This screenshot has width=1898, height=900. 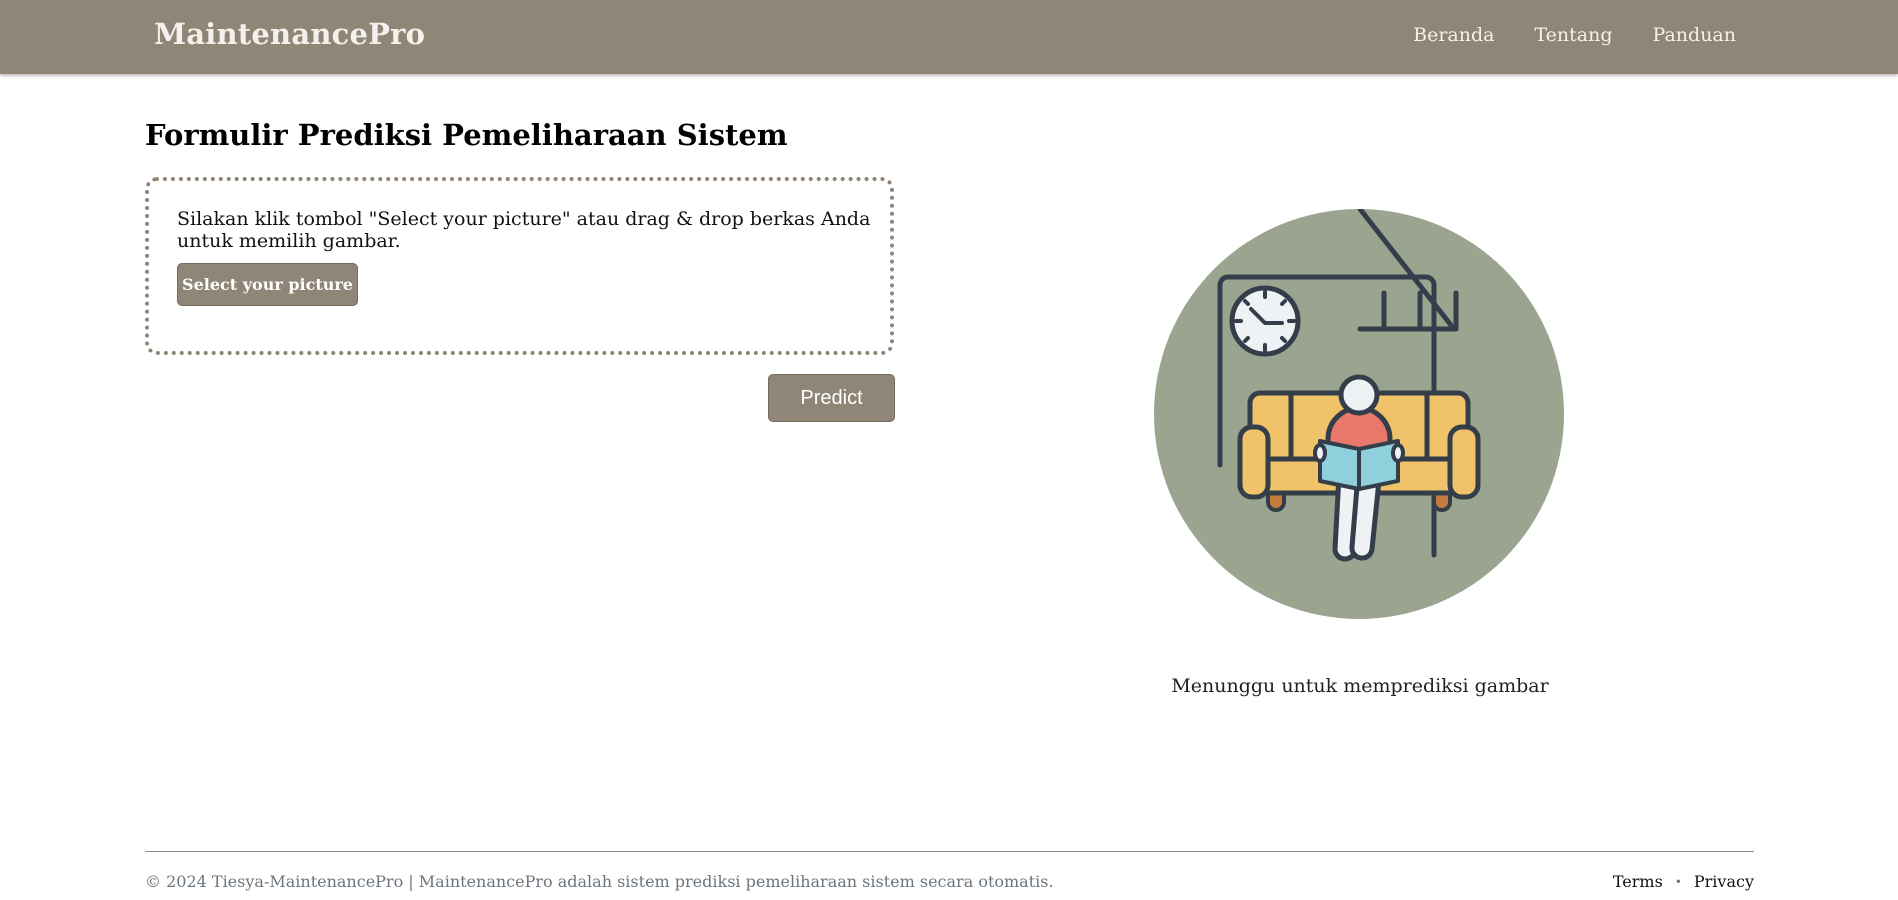 I want to click on prediction-status: Menunggu untuk memprediksi gambar, so click(x=1360, y=686).